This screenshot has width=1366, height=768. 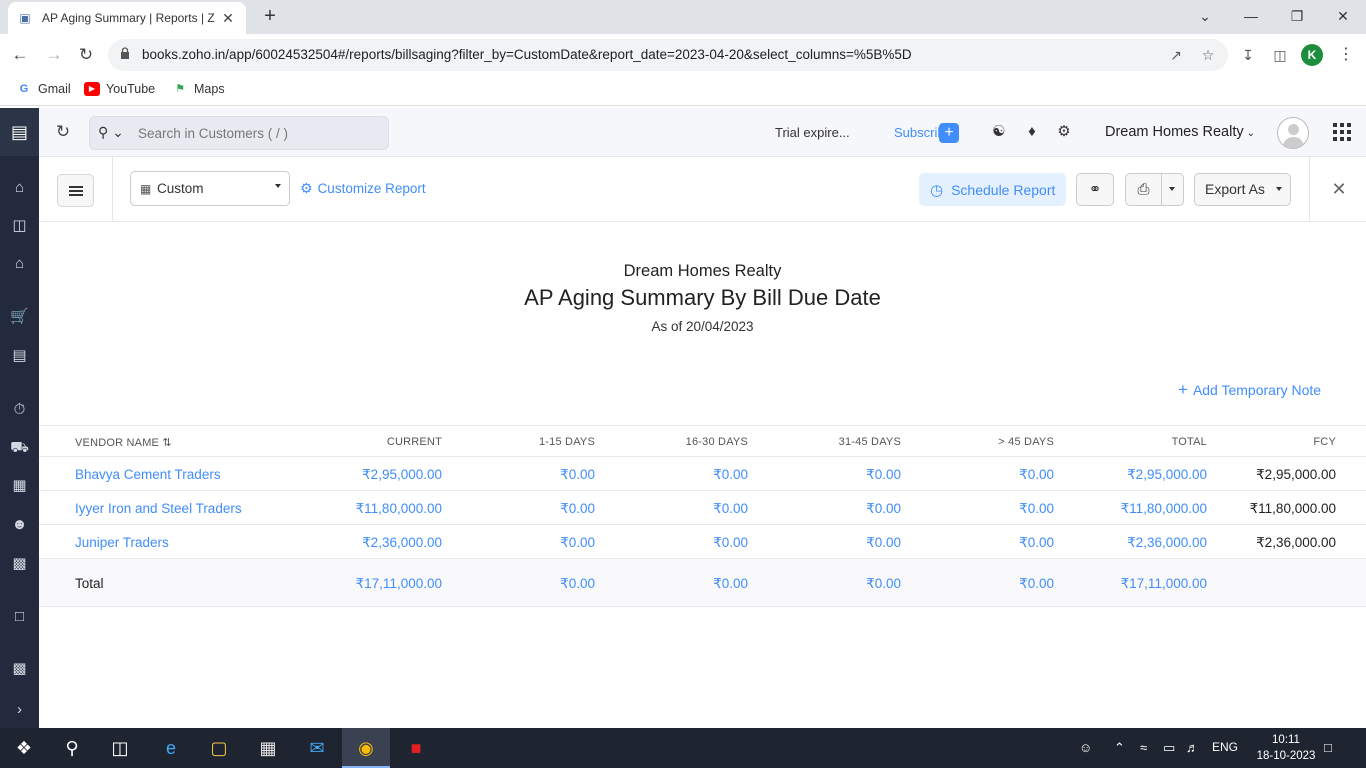 I want to click on forward-arrow-icon: →, so click(x=54, y=55).